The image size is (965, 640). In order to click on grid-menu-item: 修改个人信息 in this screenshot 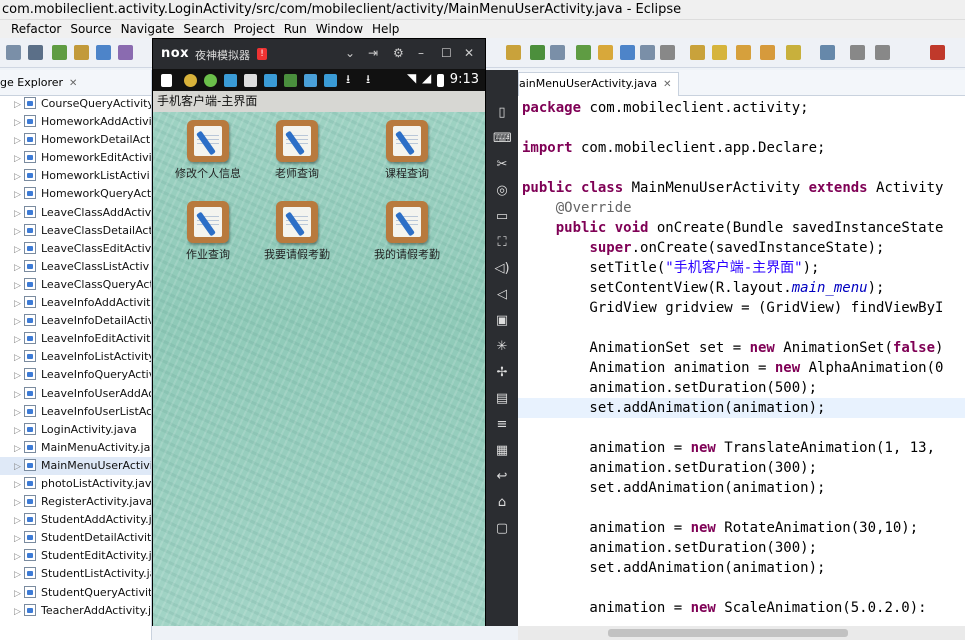, I will do `click(208, 155)`.